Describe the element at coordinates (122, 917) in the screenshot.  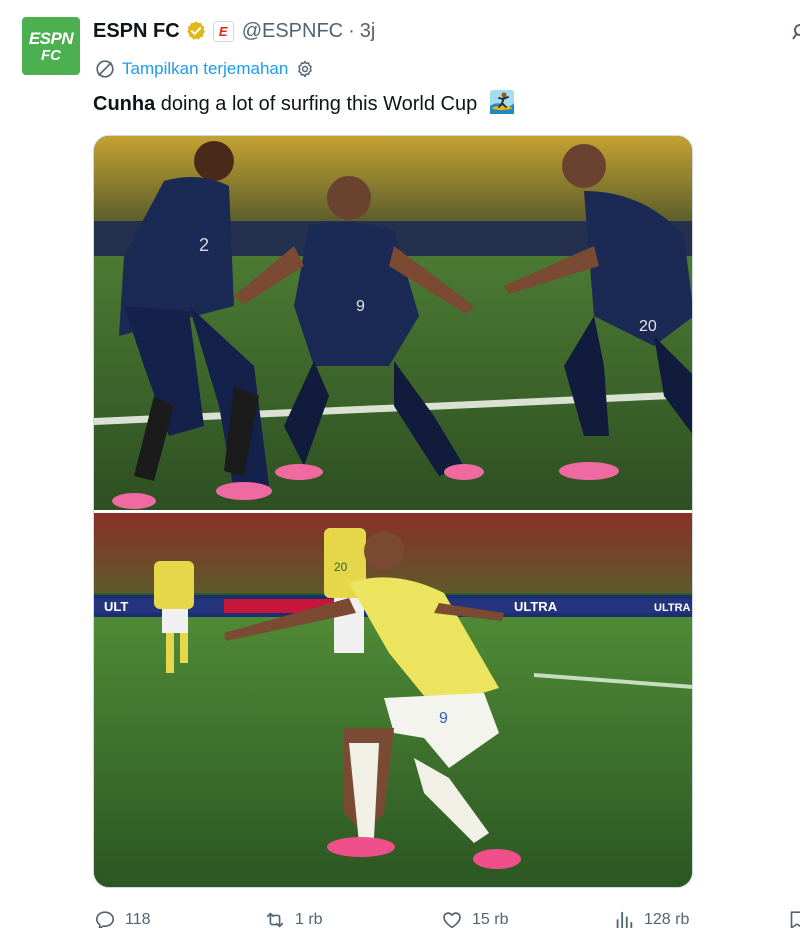
I see `reply-button: 118` at that location.